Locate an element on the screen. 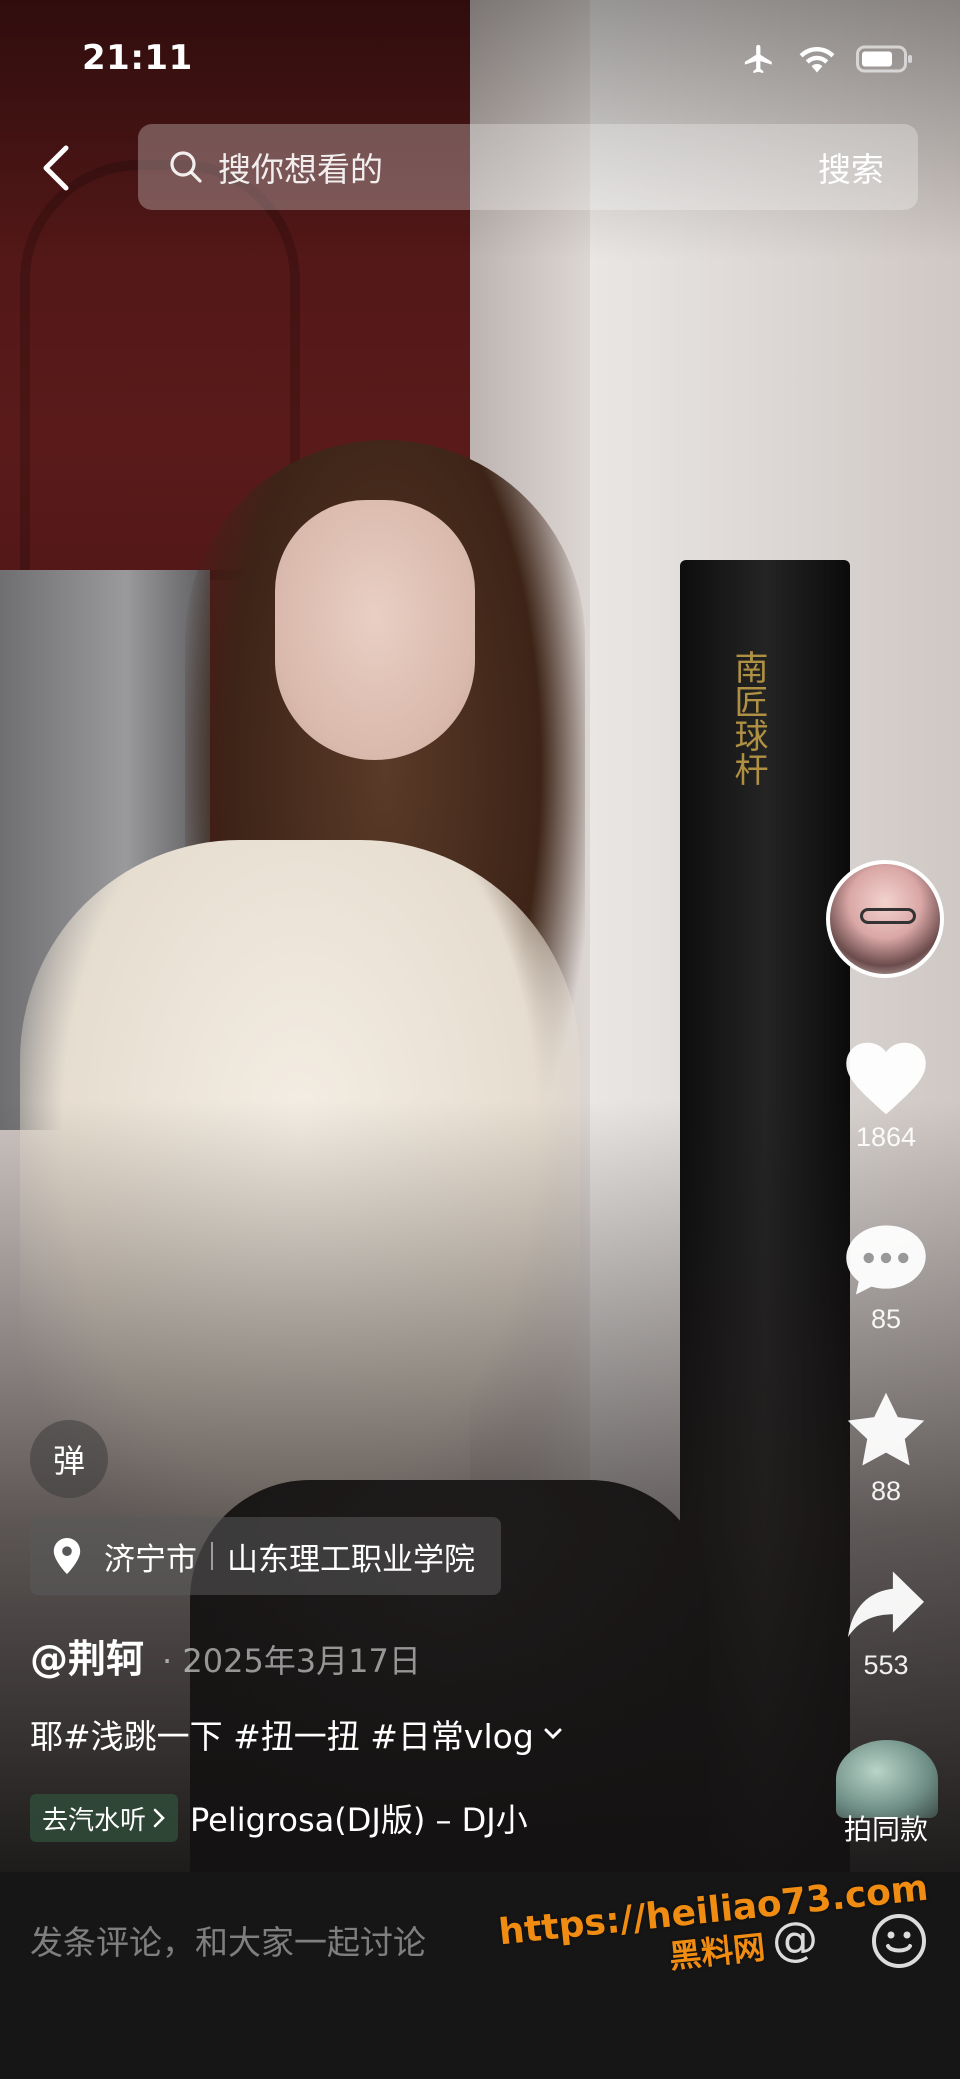 This screenshot has width=960, height=2079. watermark: https://heiliao73.com 黑料网 is located at coordinates (715, 1931).